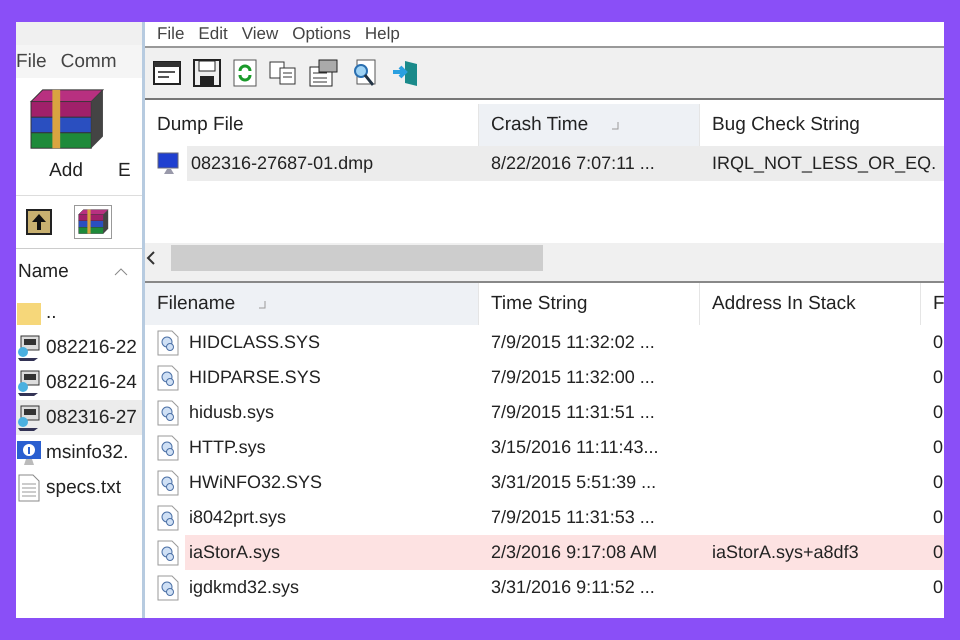  Describe the element at coordinates (169, 164) in the screenshot. I see `monitor-icon` at that location.